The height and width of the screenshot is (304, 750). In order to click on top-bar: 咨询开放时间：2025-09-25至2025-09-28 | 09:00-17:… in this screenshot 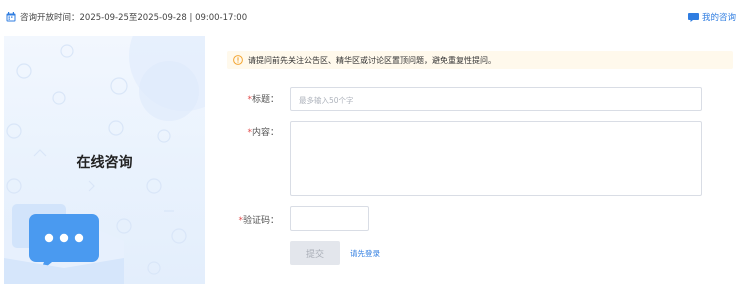, I will do `click(375, 18)`.